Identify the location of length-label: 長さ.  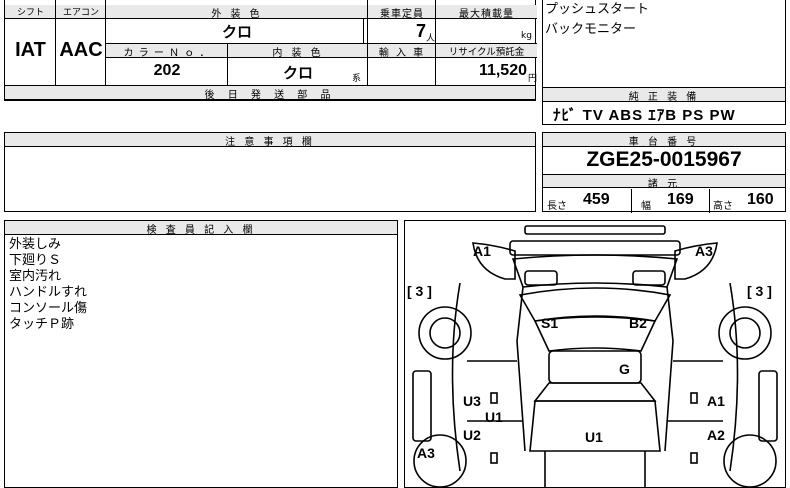
(557, 206).